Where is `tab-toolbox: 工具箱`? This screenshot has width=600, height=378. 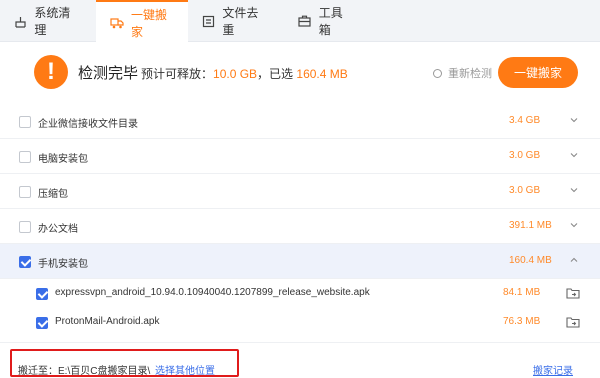 tab-toolbox: 工具箱 is located at coordinates (327, 21).